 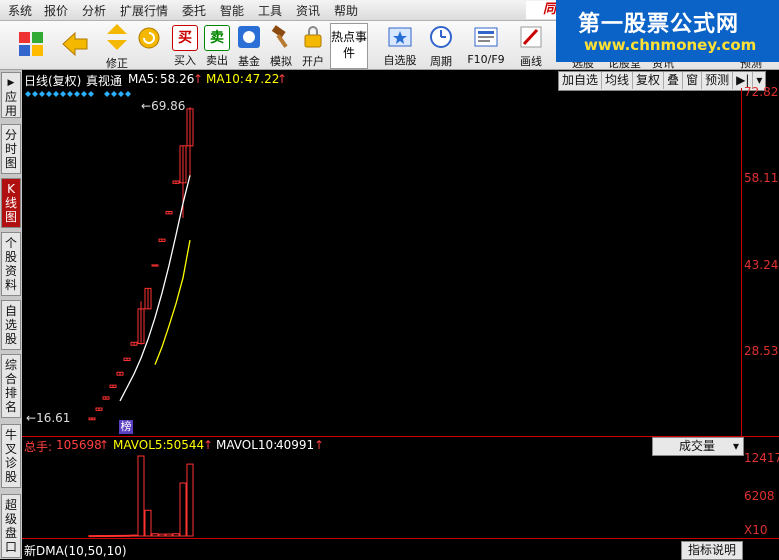 What do you see at coordinates (56, 10) in the screenshot?
I see `menu-quote: 报价` at bounding box center [56, 10].